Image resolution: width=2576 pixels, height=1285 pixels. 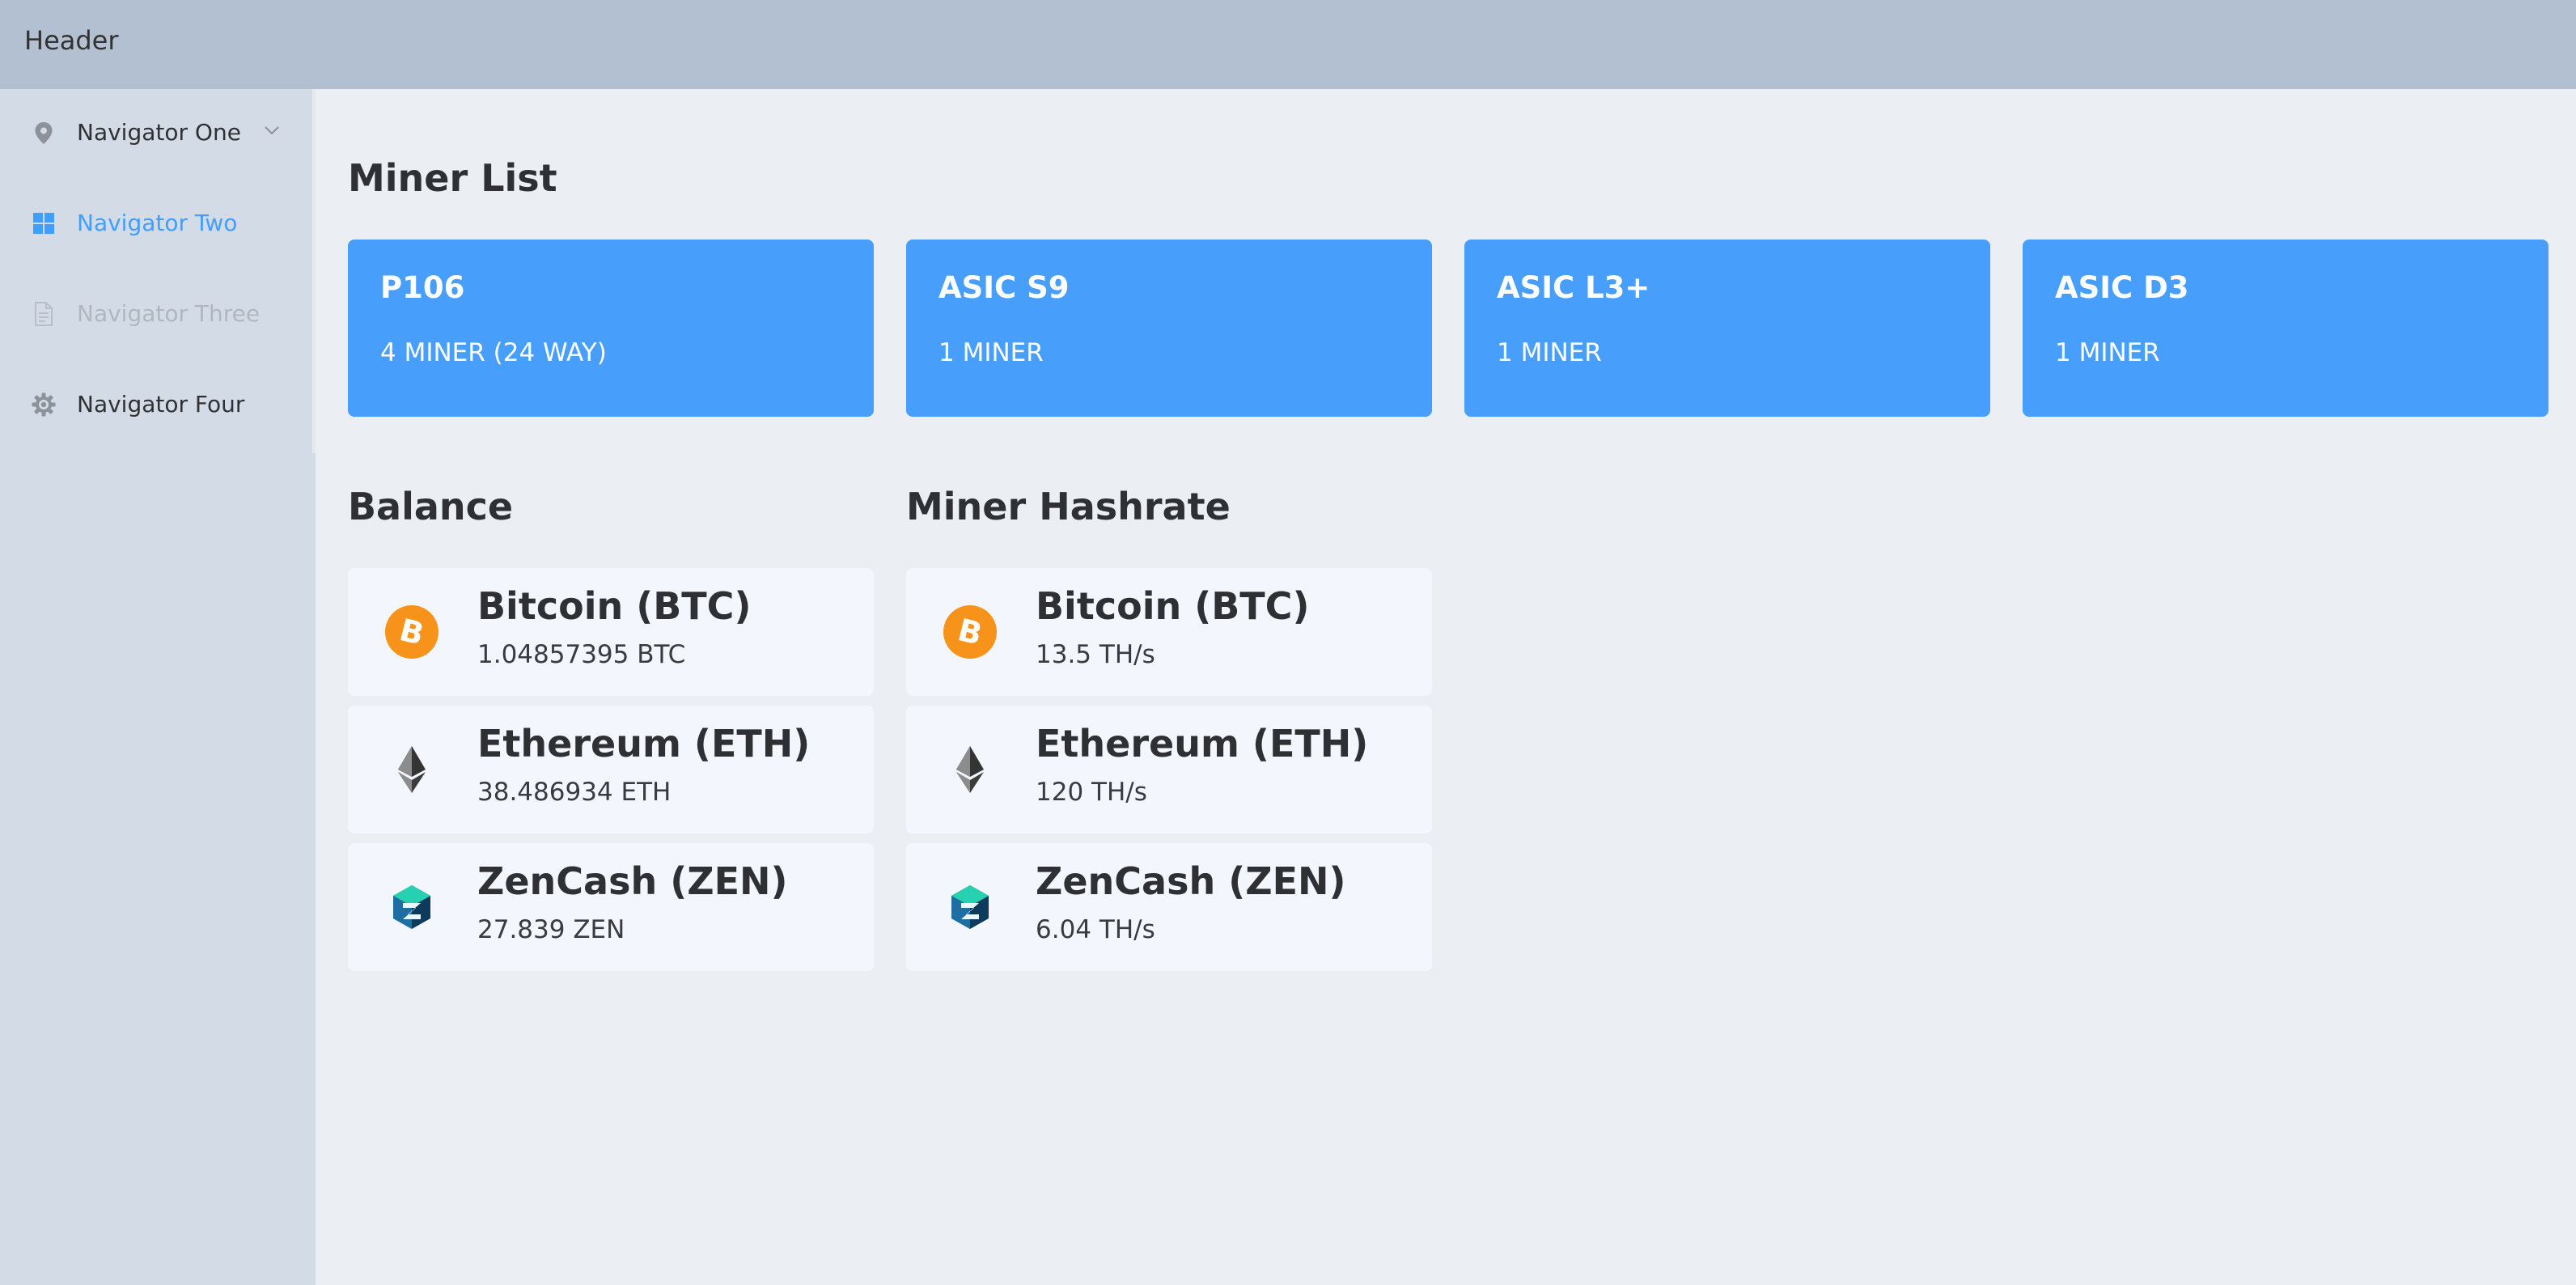 I want to click on header-title: Header, so click(x=71, y=40).